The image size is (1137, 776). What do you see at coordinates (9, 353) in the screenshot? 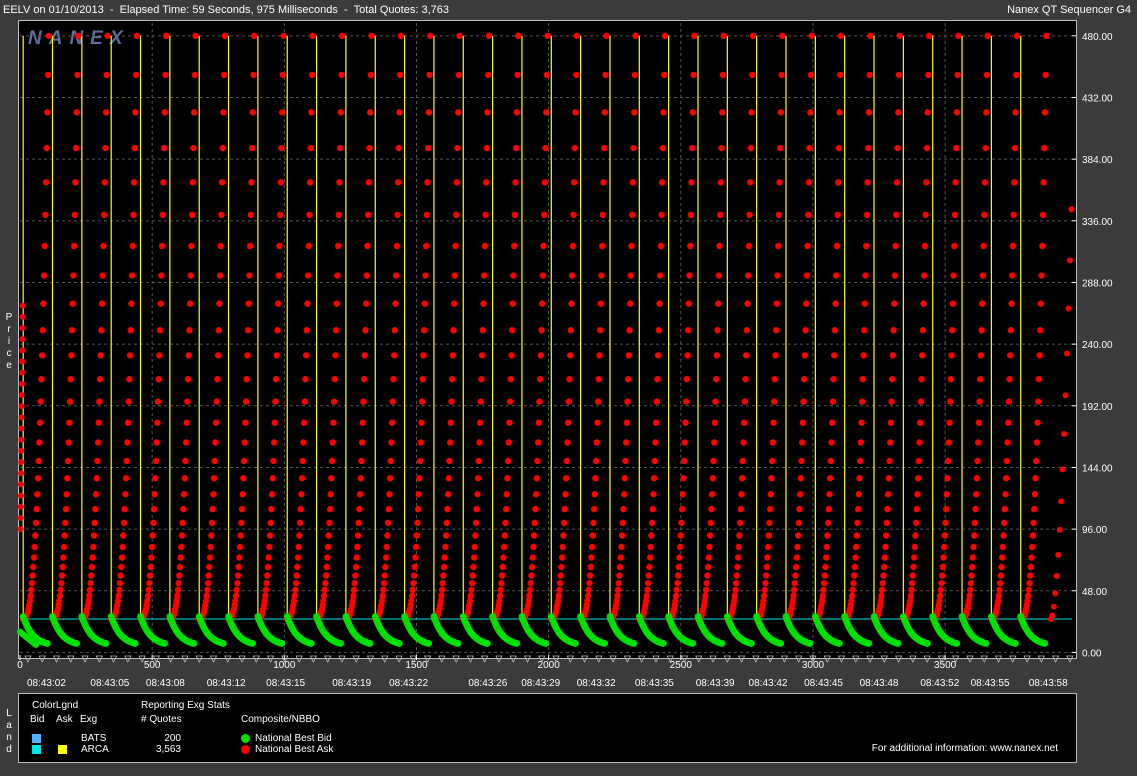
I see `y-axis-letter: c` at bounding box center [9, 353].